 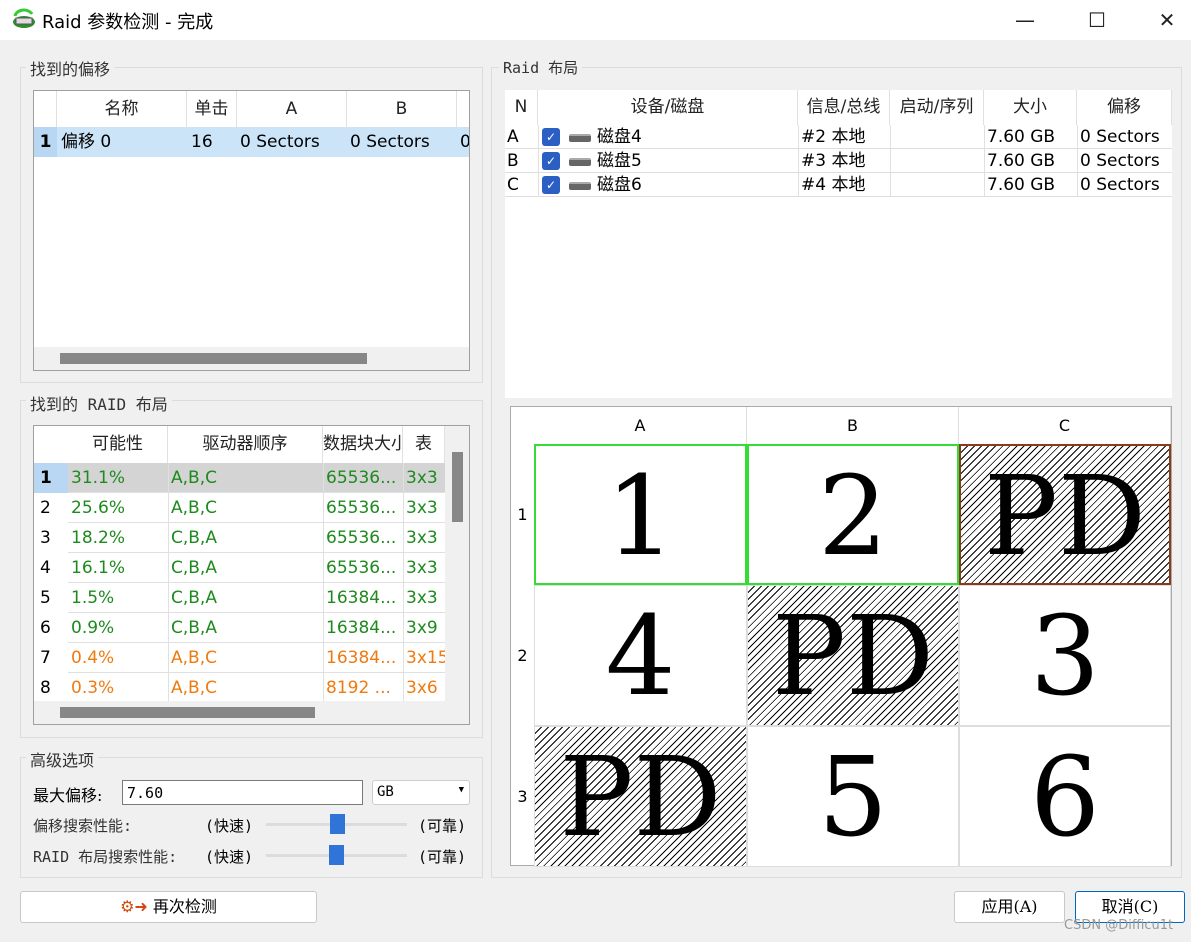 What do you see at coordinates (239, 538) in the screenshot?
I see `table-row: 3 18.2% C,B,A 65536... 3x3` at bounding box center [239, 538].